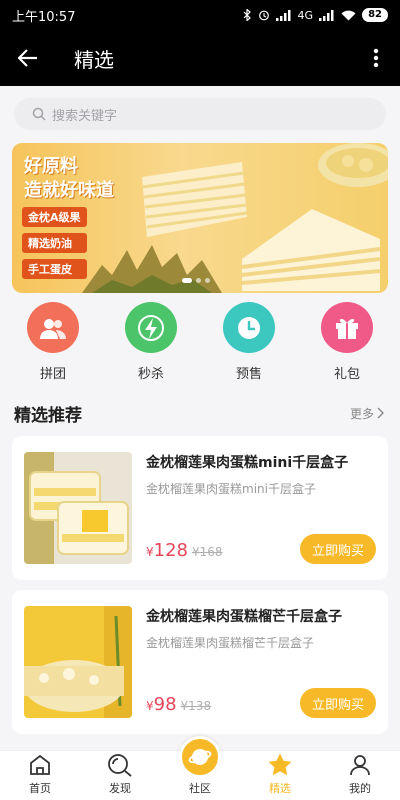  Describe the element at coordinates (85, 116) in the screenshot. I see `search-placeholder: 搜索关键字` at that location.